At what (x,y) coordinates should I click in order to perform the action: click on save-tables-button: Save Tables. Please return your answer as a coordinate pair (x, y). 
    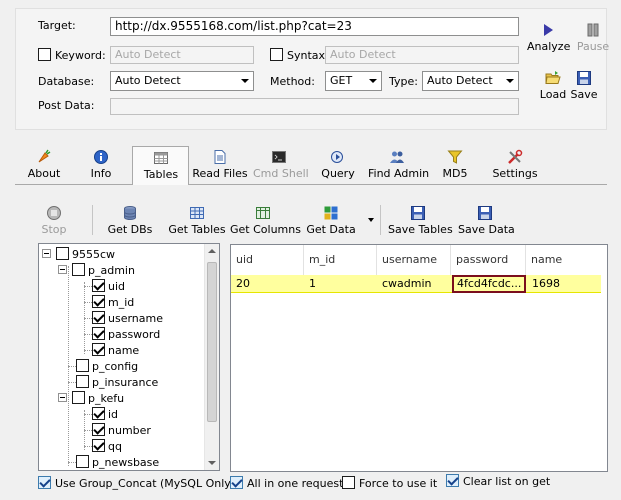
    Looking at the image, I should click on (420, 220).